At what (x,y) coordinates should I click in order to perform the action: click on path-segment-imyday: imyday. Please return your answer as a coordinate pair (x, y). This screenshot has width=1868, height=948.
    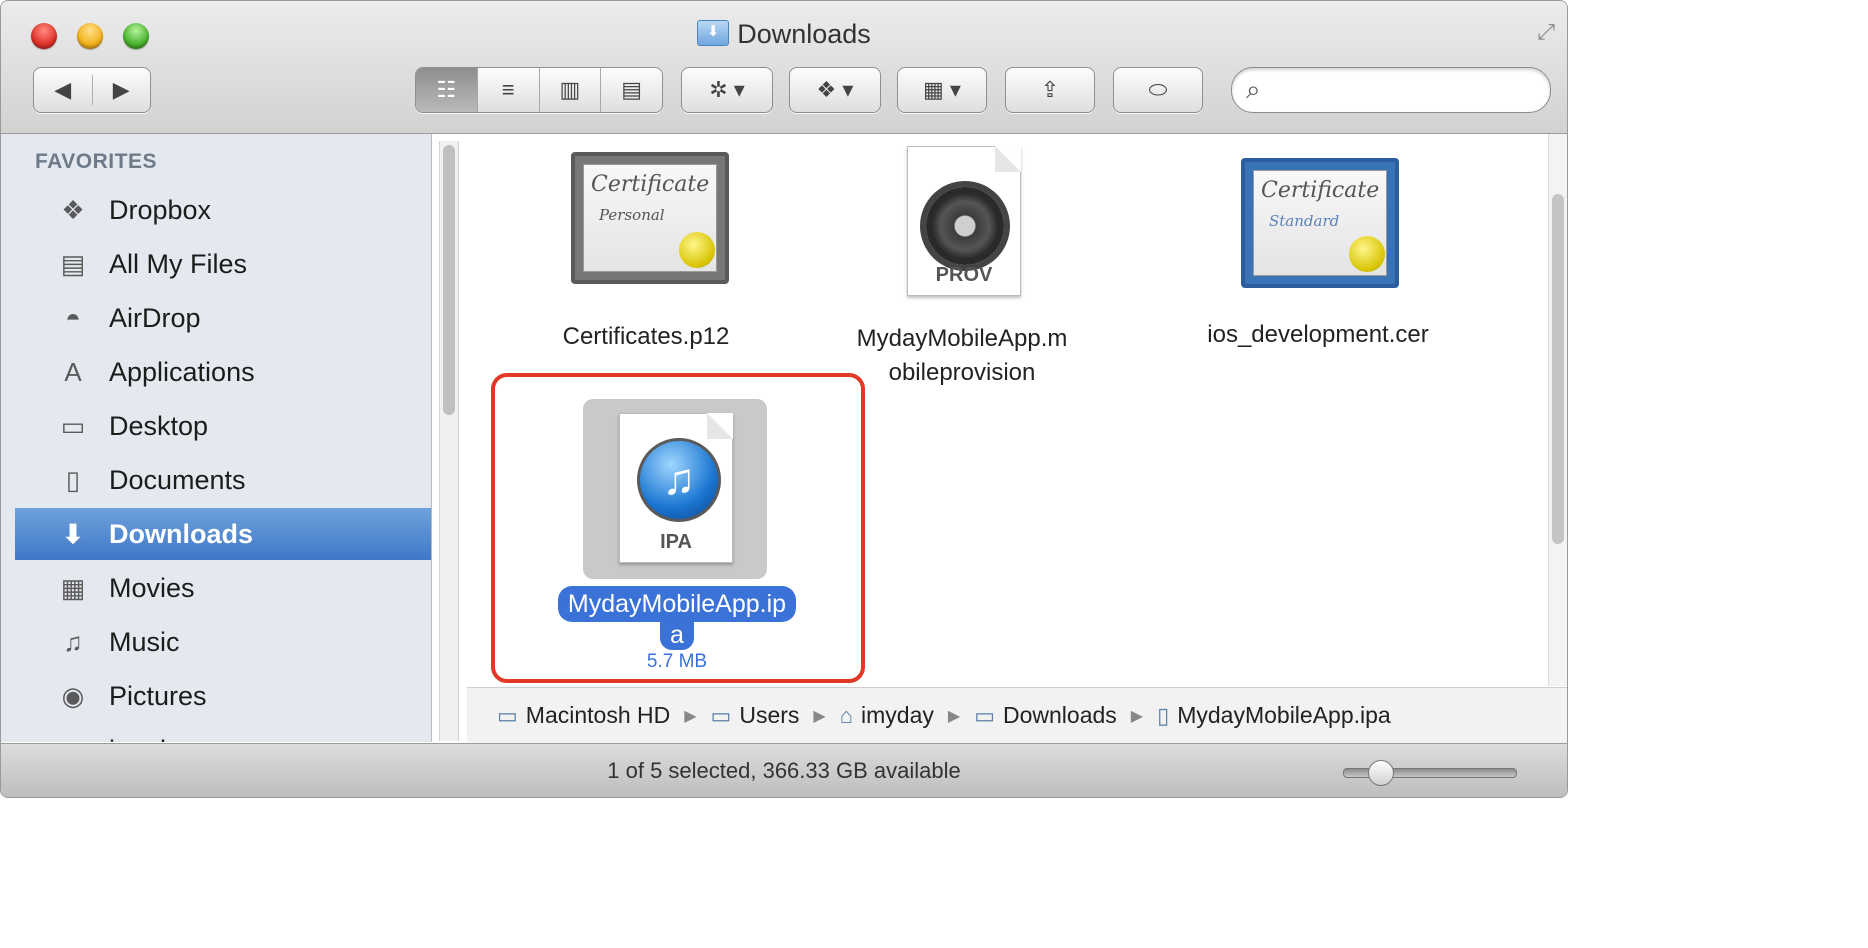
    Looking at the image, I should click on (897, 715).